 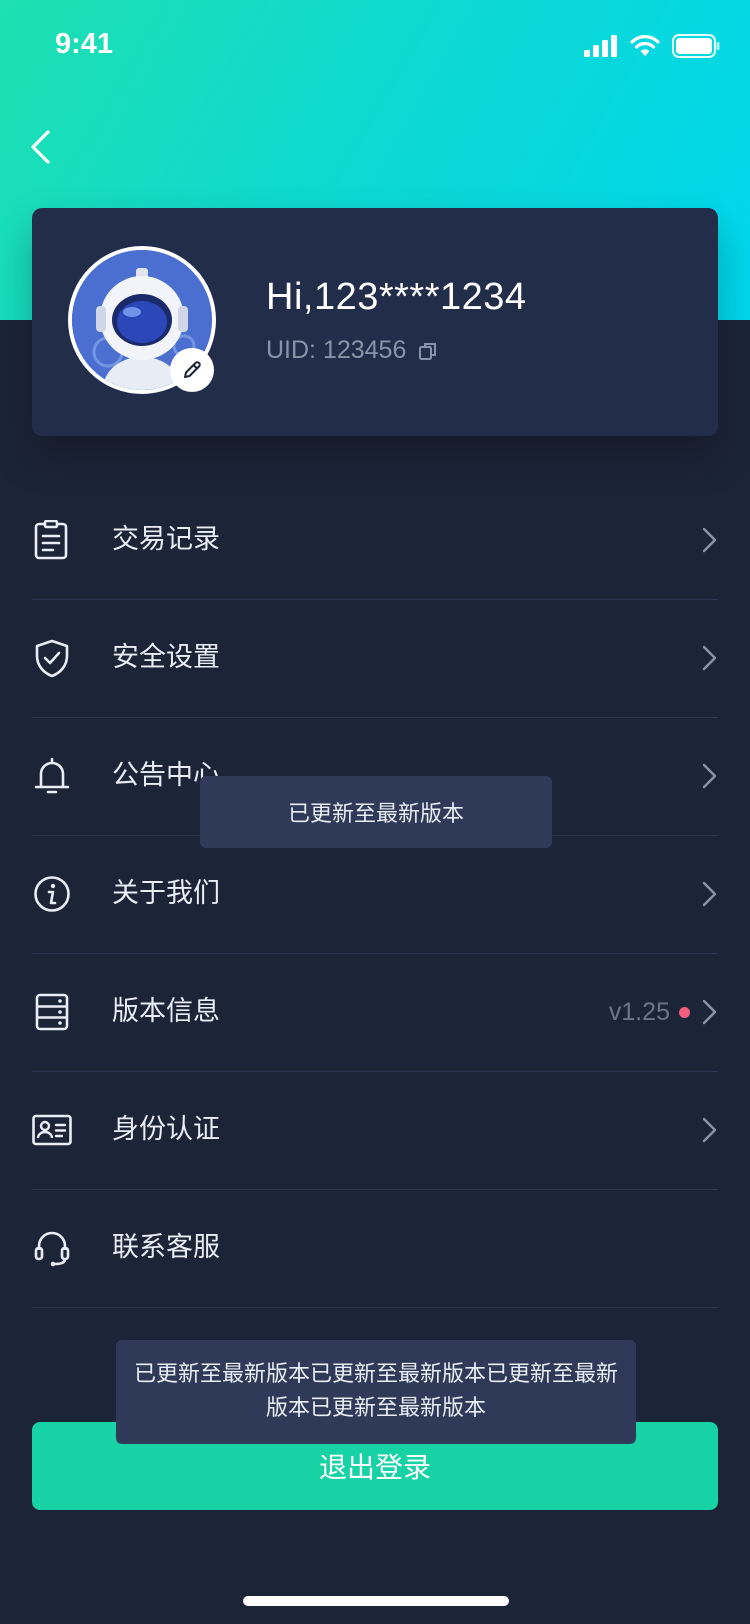 What do you see at coordinates (52, 894) in the screenshot?
I see `info-icon` at bounding box center [52, 894].